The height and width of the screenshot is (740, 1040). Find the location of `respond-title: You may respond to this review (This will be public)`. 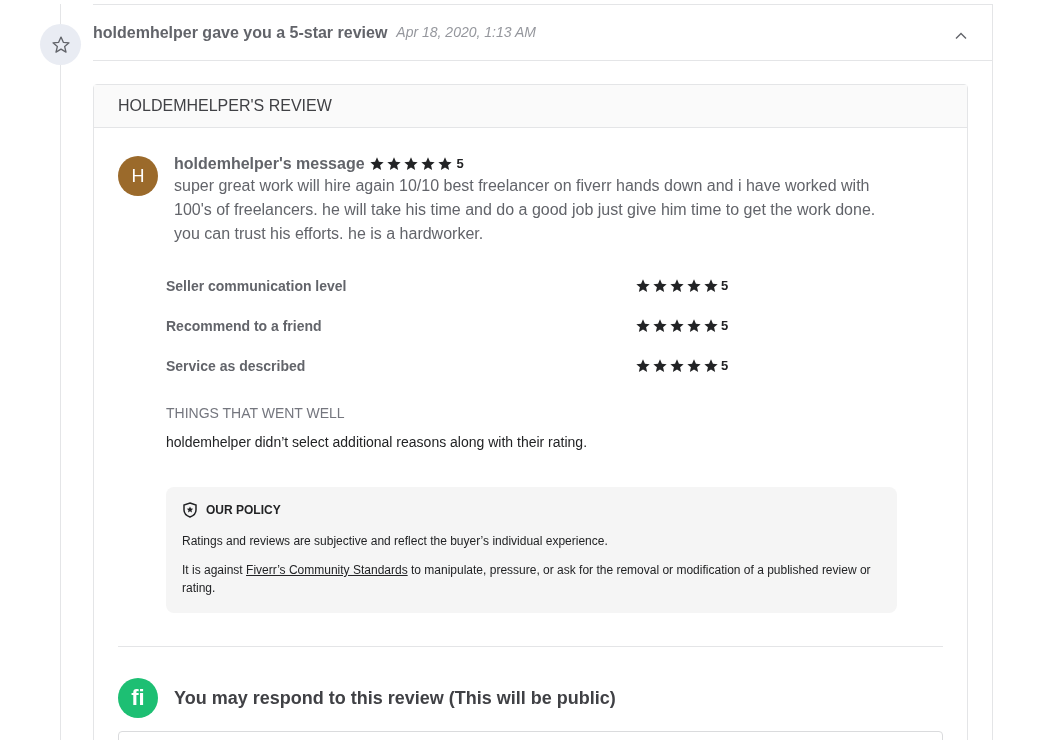

respond-title: You may respond to this review (This will be public) is located at coordinates (395, 698).